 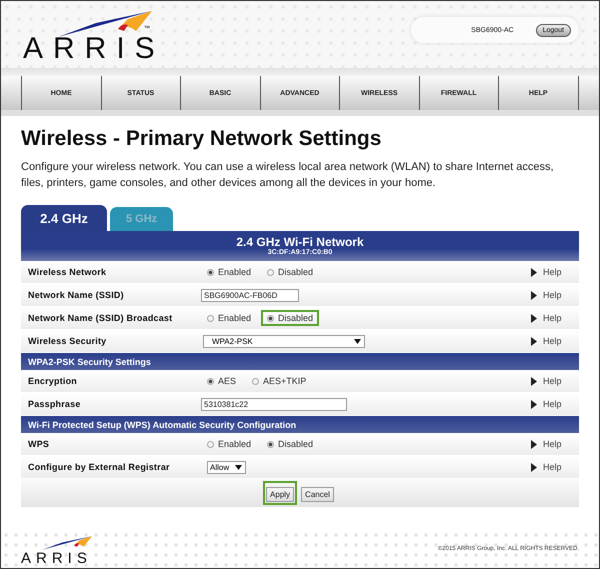 What do you see at coordinates (89, 361) in the screenshot?
I see `section-title: WPA2-PSK Security Settings` at bounding box center [89, 361].